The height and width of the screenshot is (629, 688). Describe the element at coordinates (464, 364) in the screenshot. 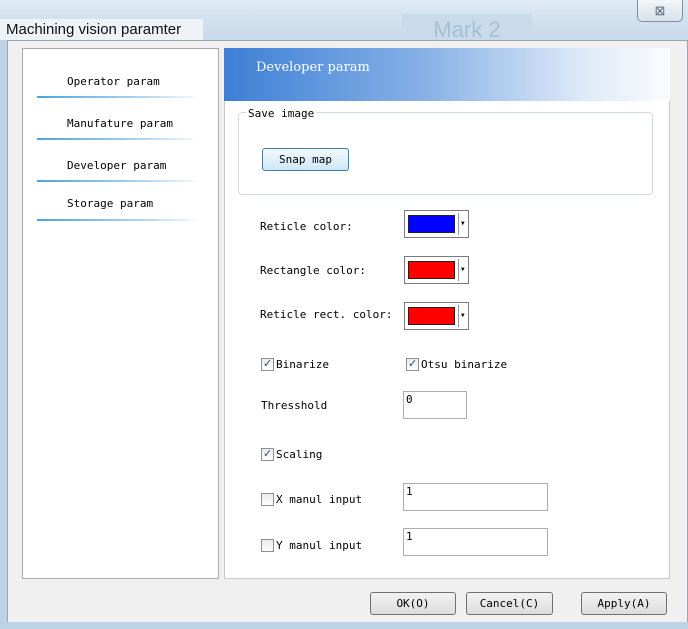

I see `otsu-binarize-label: Otsu binarize` at that location.